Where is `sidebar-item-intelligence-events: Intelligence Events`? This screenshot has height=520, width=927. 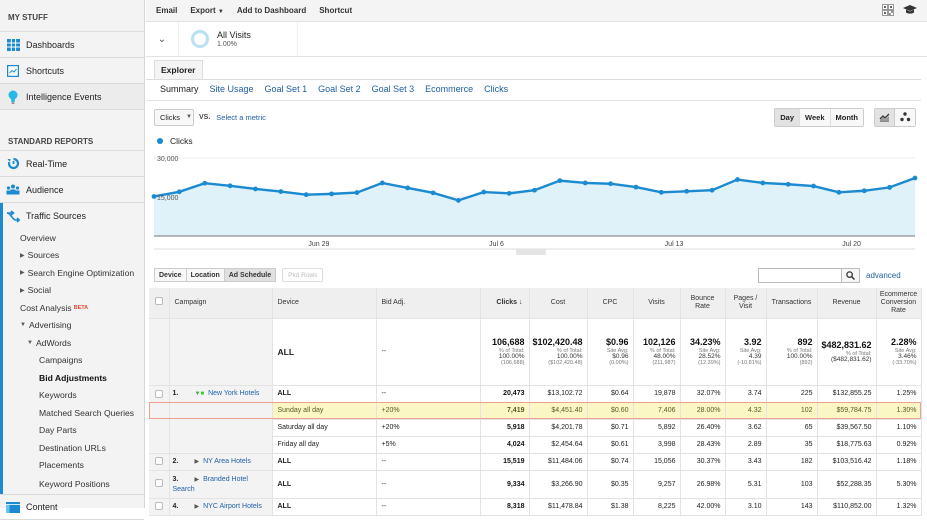 sidebar-item-intelligence-events: Intelligence Events is located at coordinates (72, 97).